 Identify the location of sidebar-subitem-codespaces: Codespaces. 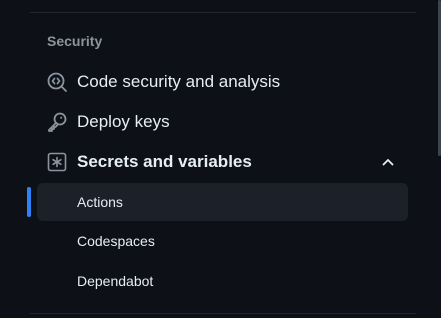
(222, 241).